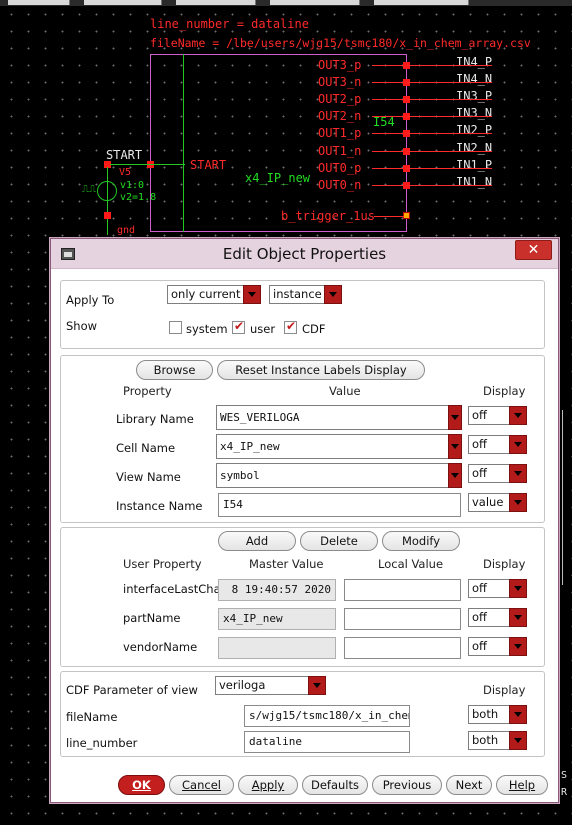  What do you see at coordinates (162, 564) in the screenshot?
I see `user-property-column-header: User Property` at bounding box center [162, 564].